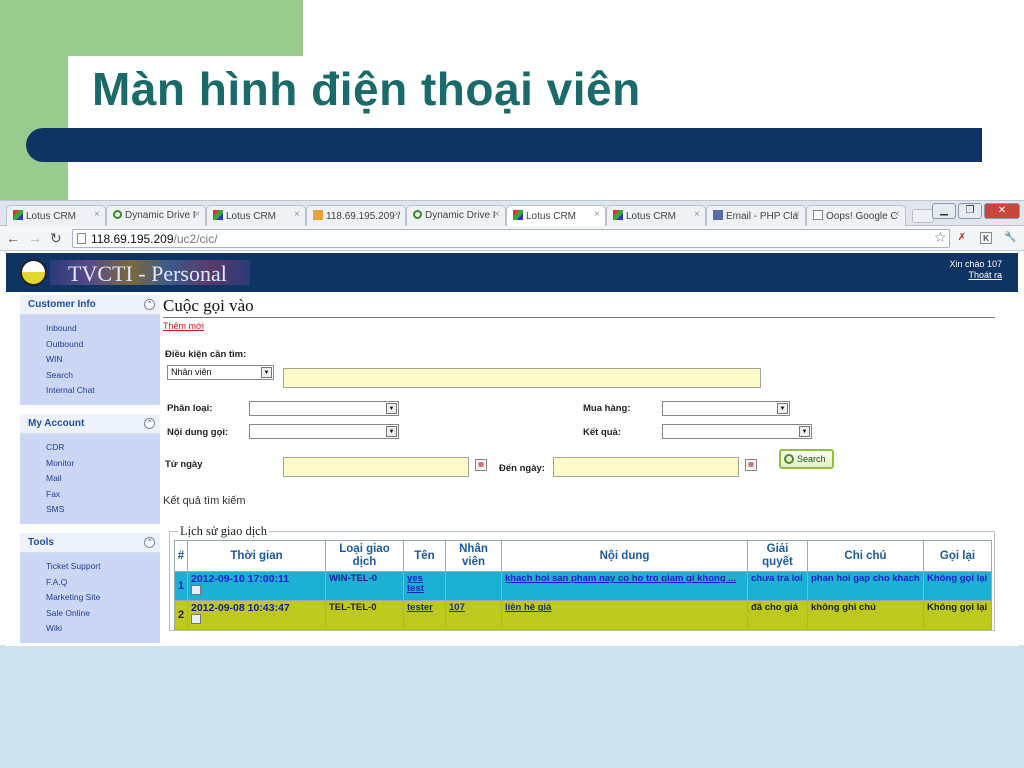 This screenshot has width=1024, height=768. Describe the element at coordinates (415, 583) in the screenshot. I see `row-name-link: yes test` at that location.